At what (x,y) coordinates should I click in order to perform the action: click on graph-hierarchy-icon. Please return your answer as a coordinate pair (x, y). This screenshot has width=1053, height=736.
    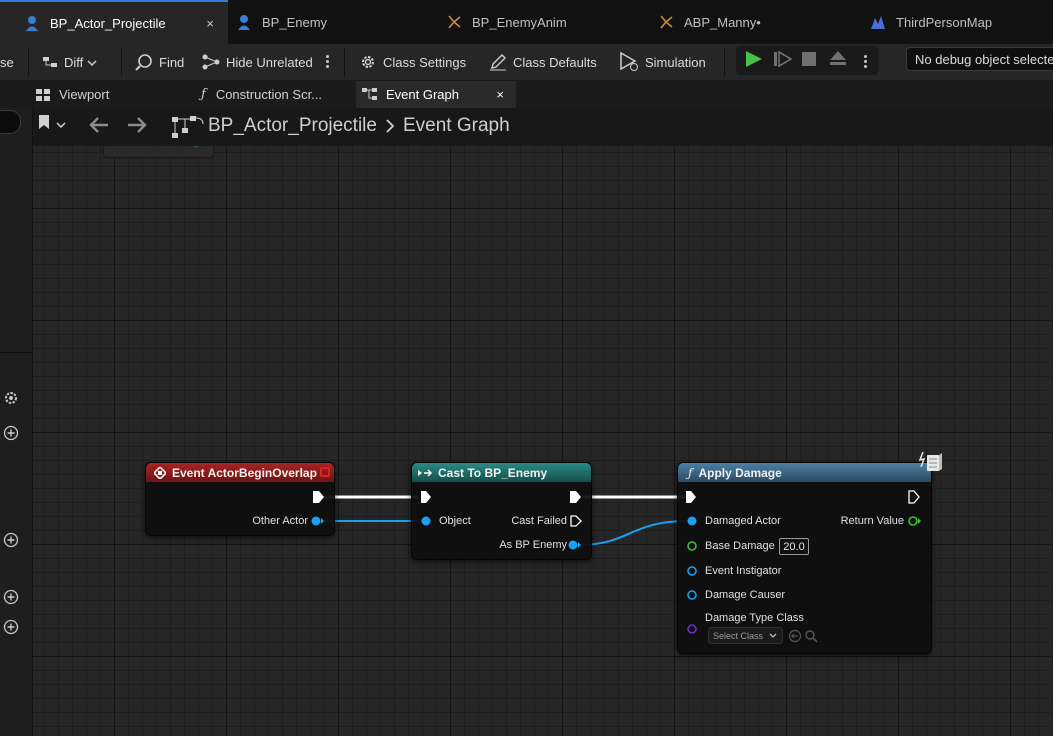
    Looking at the image, I should click on (187, 129).